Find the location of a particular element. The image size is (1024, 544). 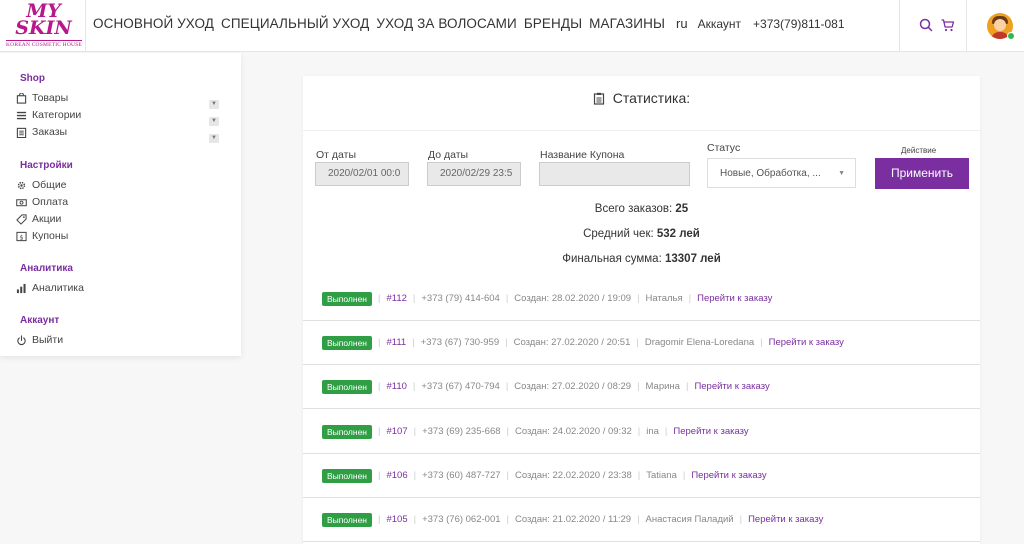

sidebar-item-analytics: Аналитика is located at coordinates (50, 288).